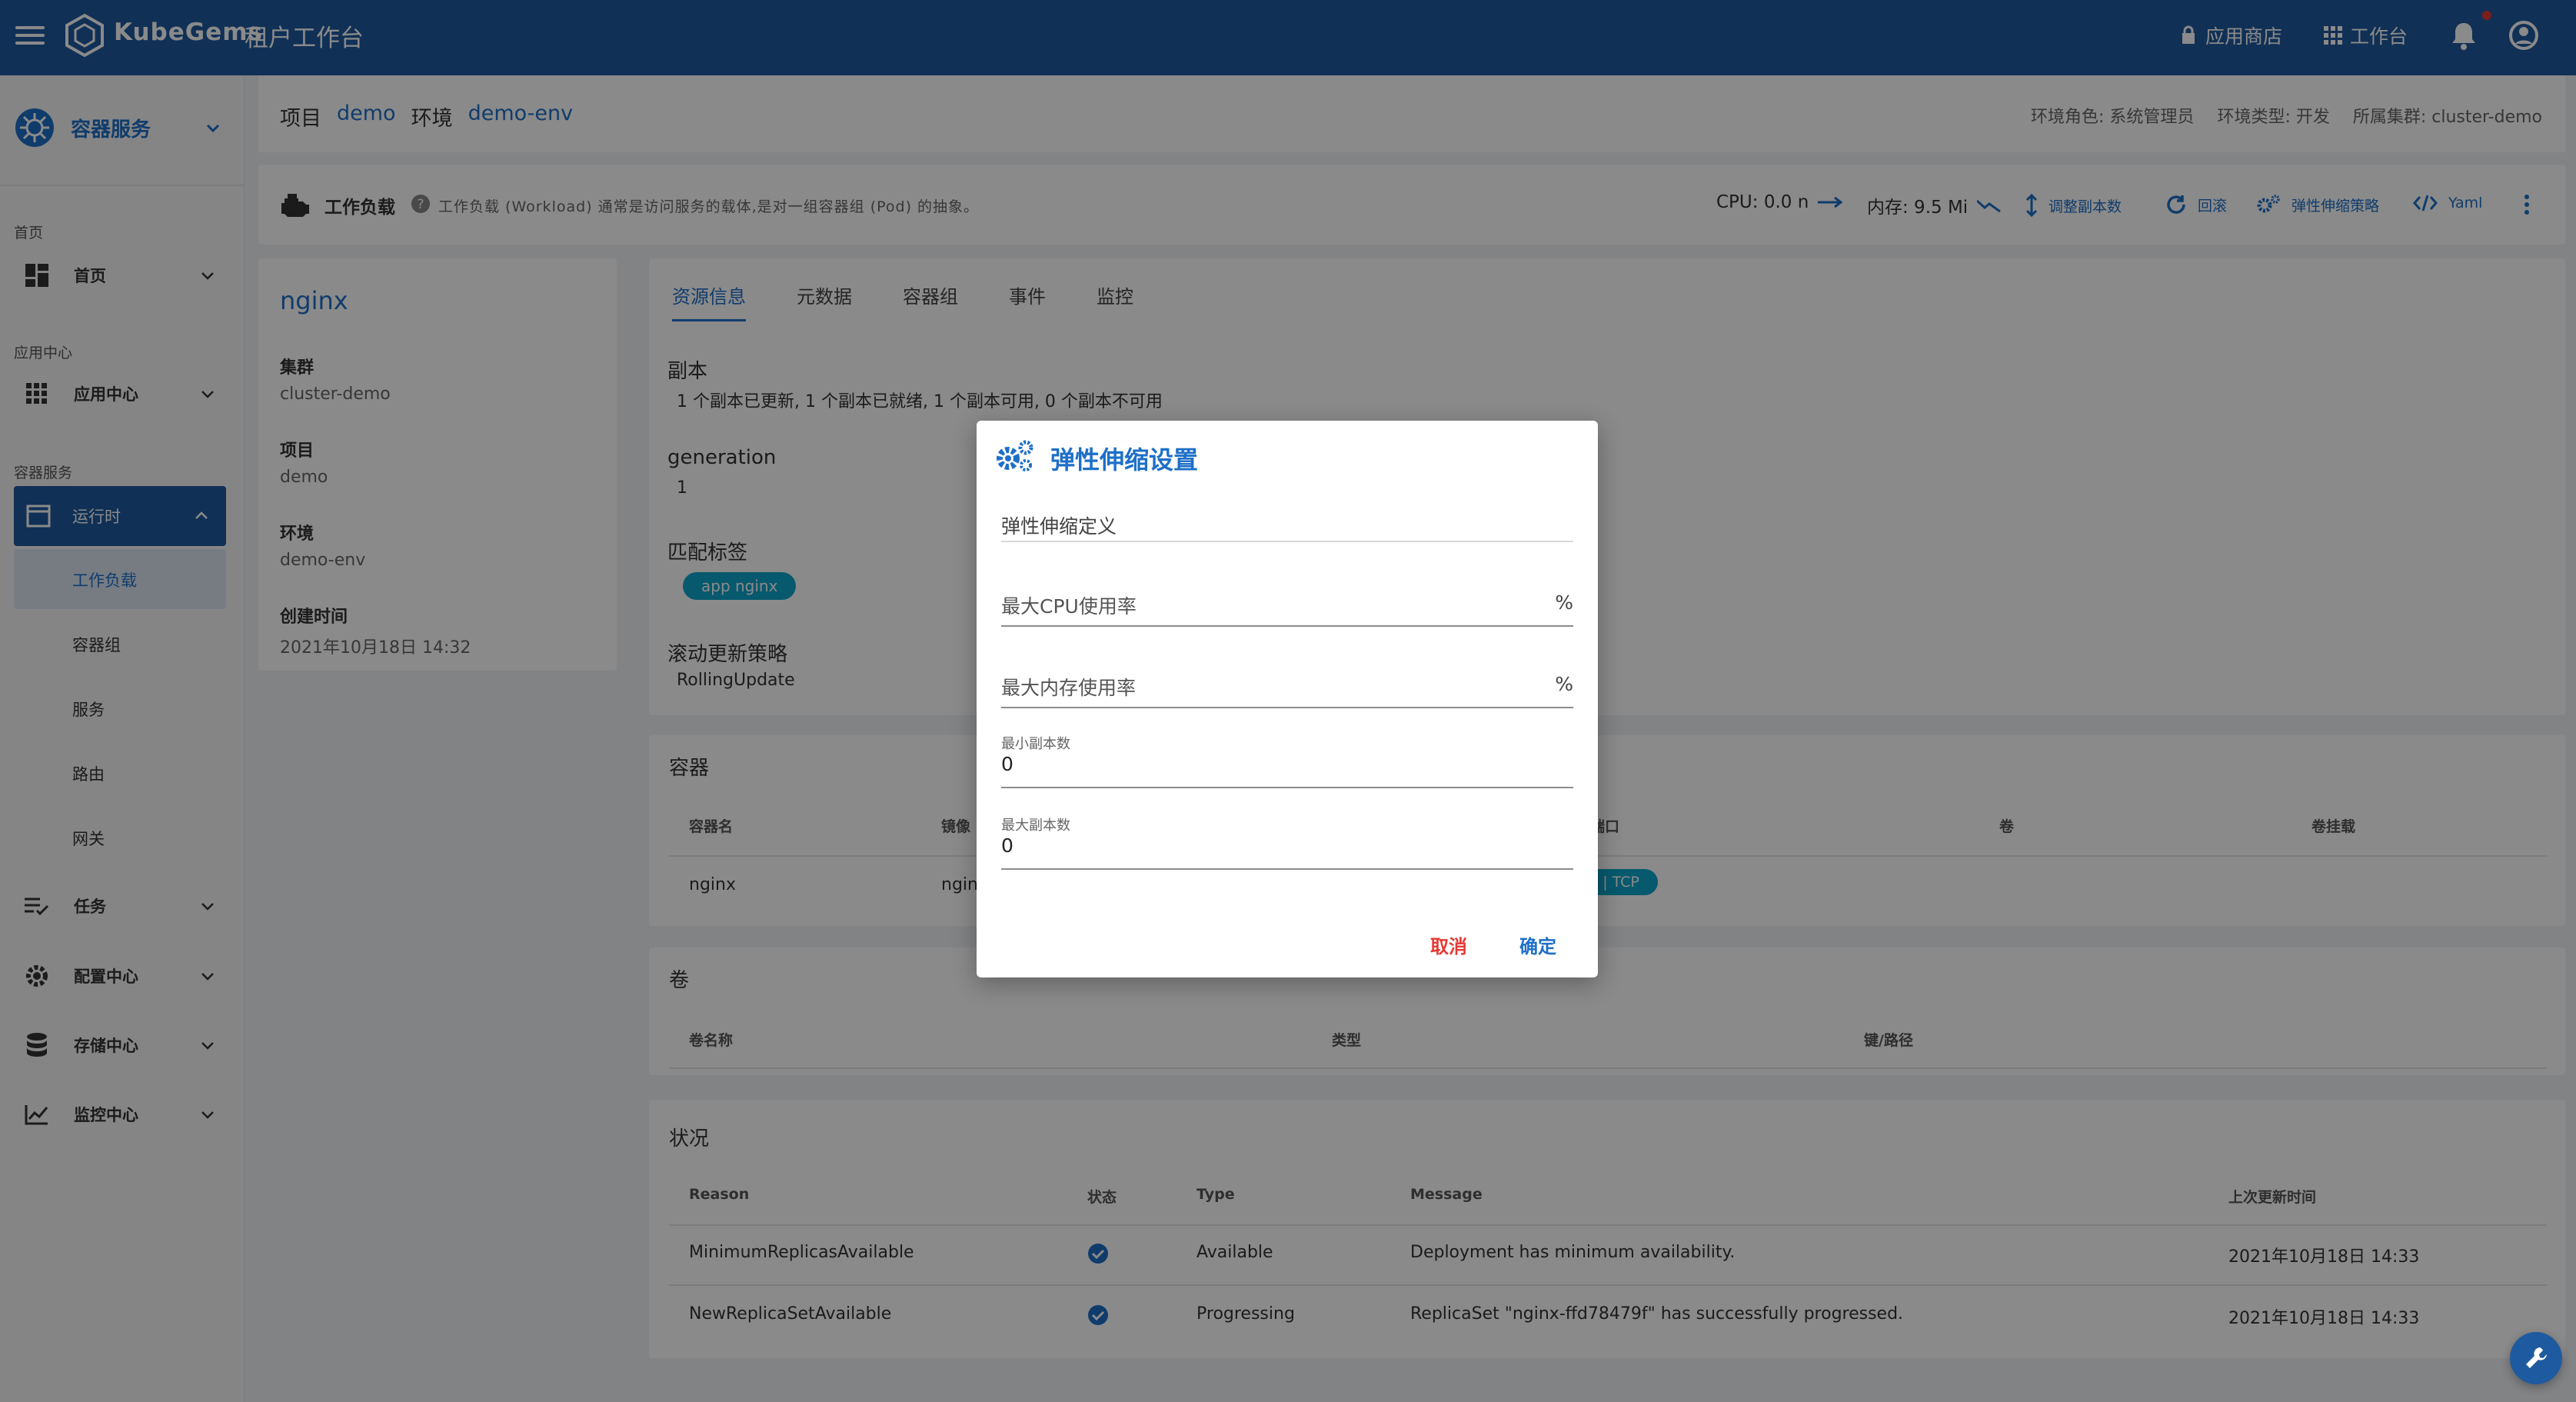 Image resolution: width=2576 pixels, height=1402 pixels. Describe the element at coordinates (1069, 606) in the screenshot. I see `max-cpu-placeholder: 最大CPU使用率` at that location.